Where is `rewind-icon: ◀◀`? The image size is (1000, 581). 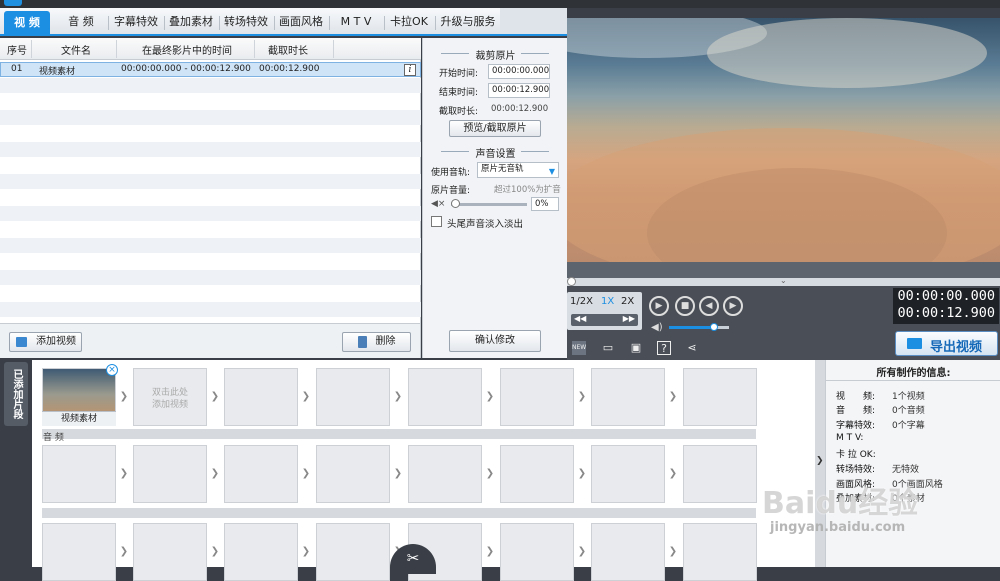
rewind-icon: ◀◀ is located at coordinates (580, 318).